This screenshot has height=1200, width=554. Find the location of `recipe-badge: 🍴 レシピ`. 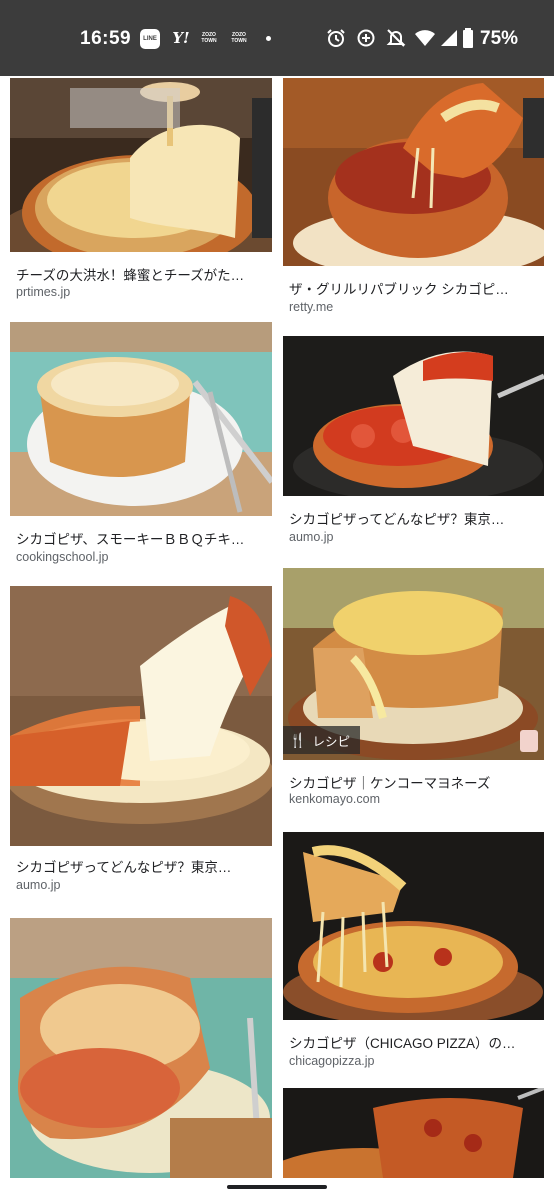

recipe-badge: 🍴 レシピ is located at coordinates (321, 740).